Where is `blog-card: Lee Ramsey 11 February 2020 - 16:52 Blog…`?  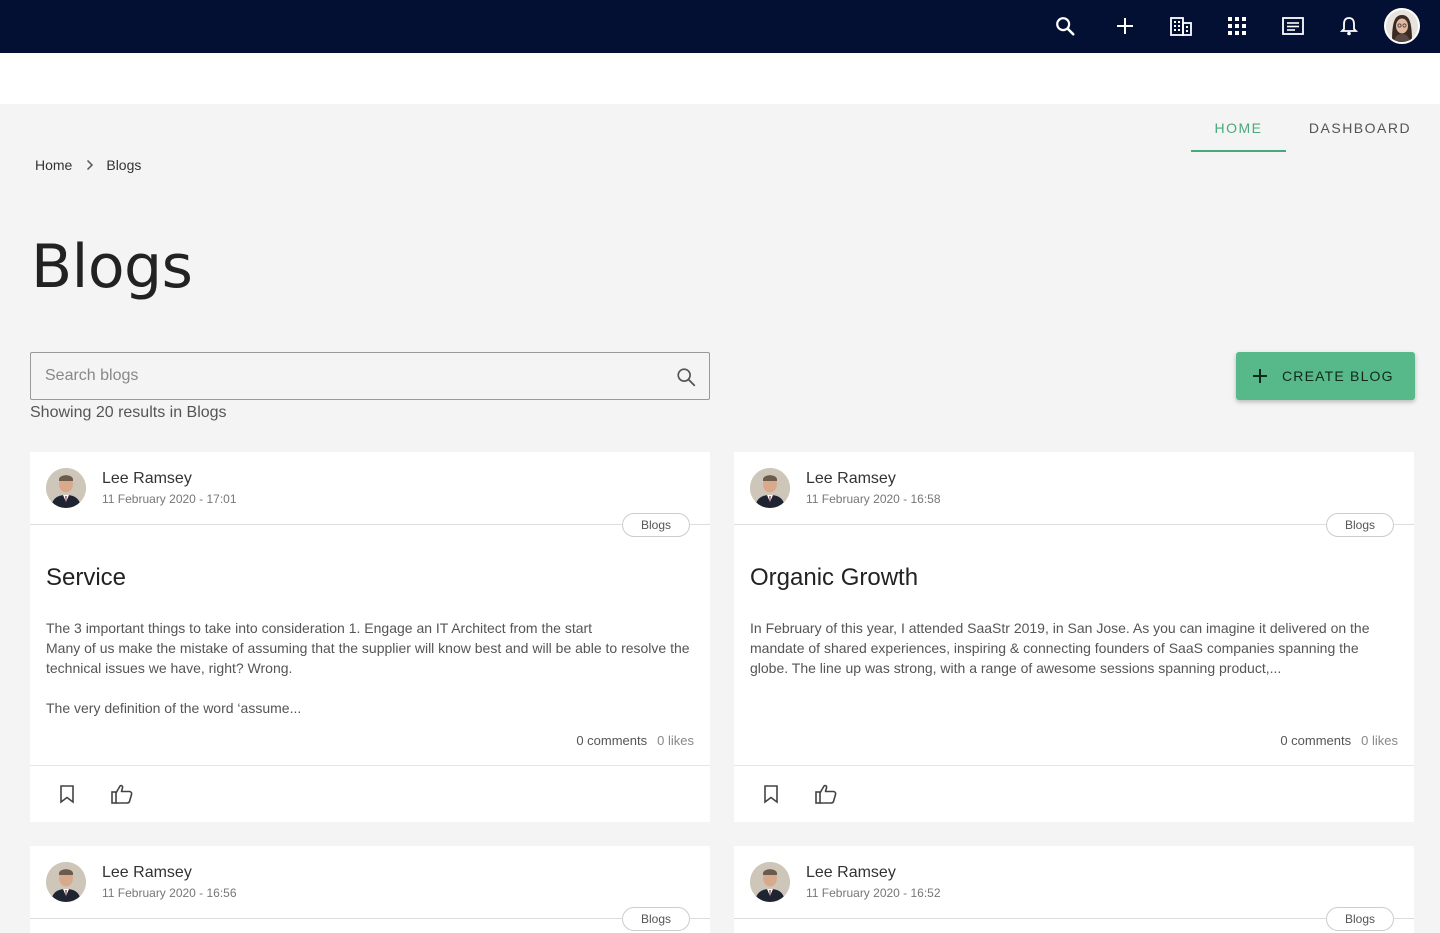
blog-card: Lee Ramsey 11 February 2020 - 16:52 Blog… is located at coordinates (1074, 889).